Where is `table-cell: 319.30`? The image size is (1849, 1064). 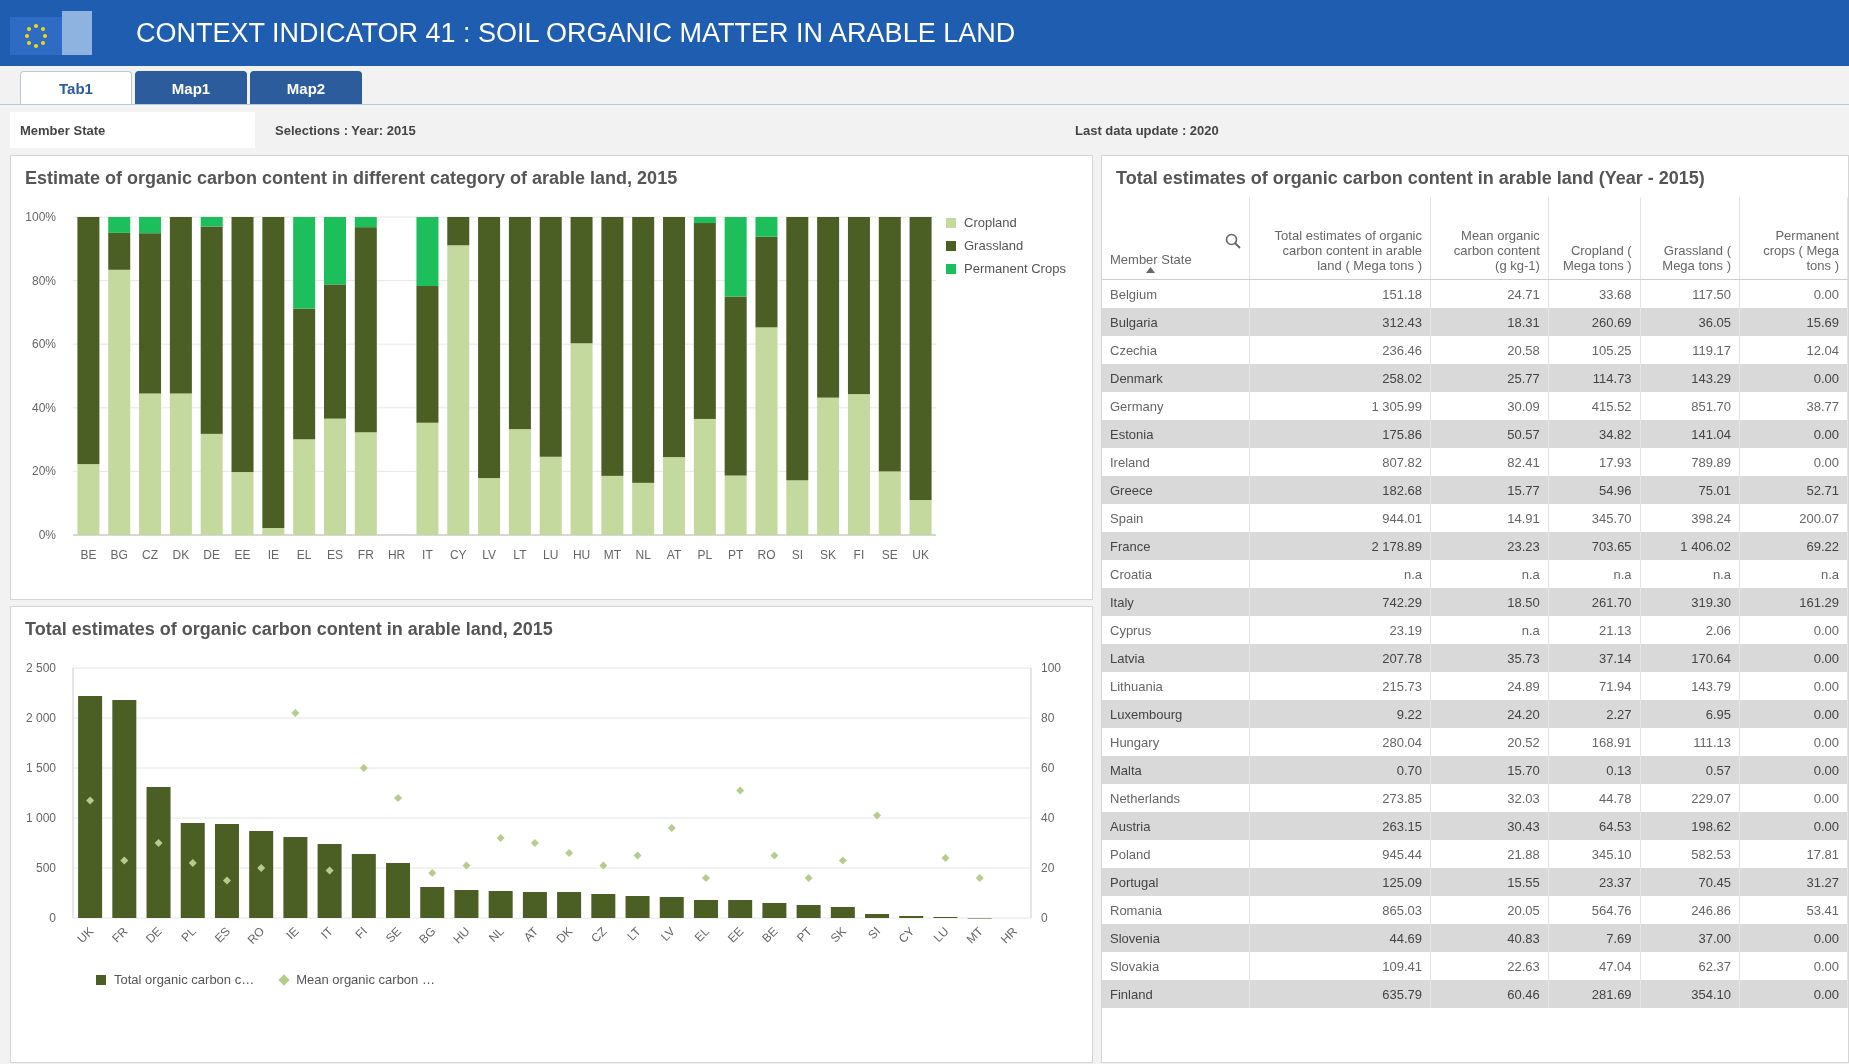
table-cell: 319.30 is located at coordinates (1690, 602).